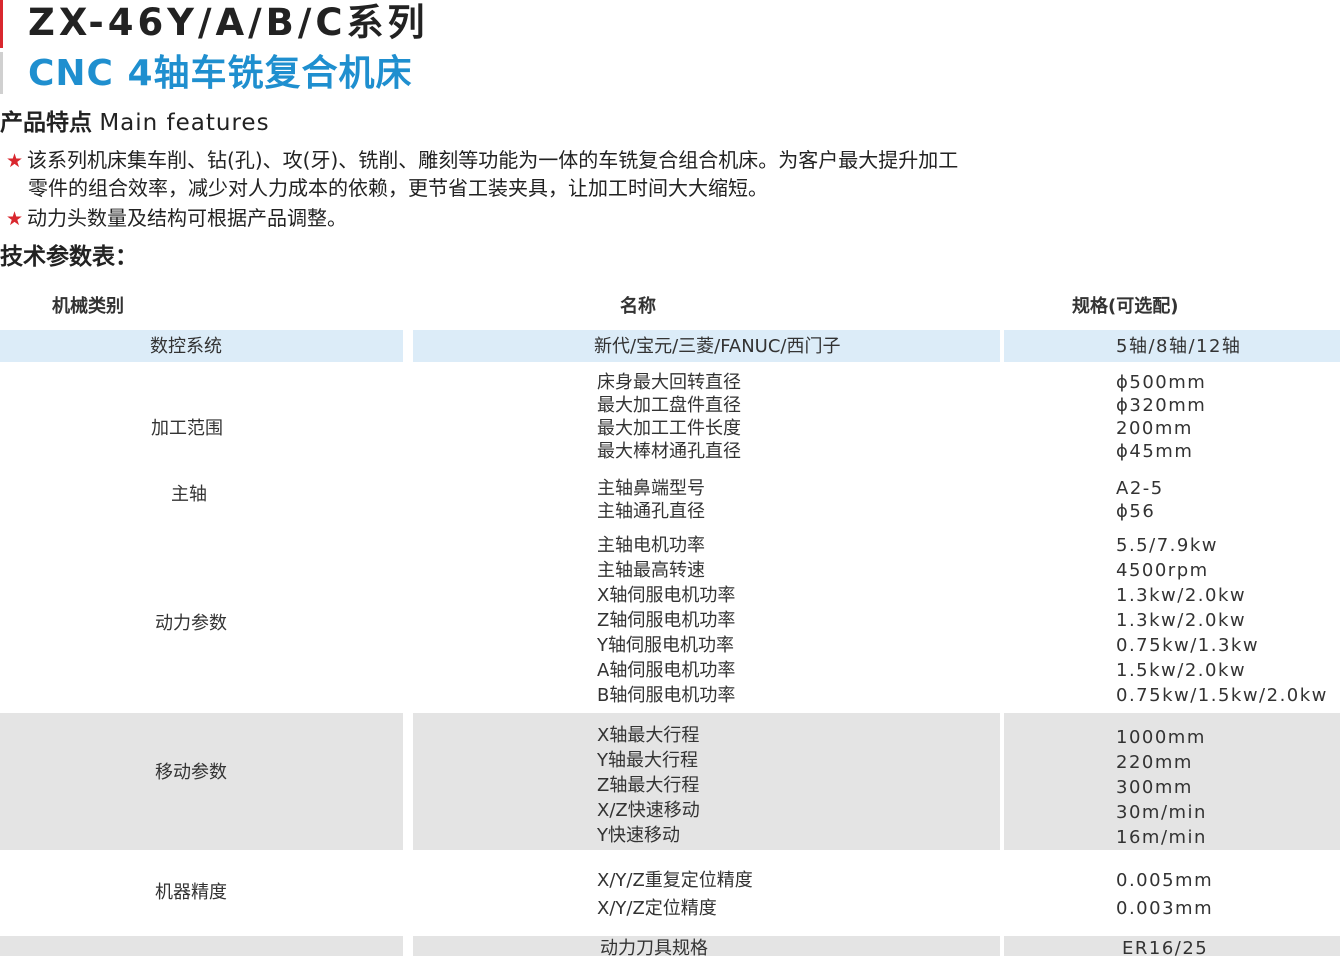  I want to click on header-spec: 规格(可选配), so click(1125, 306).